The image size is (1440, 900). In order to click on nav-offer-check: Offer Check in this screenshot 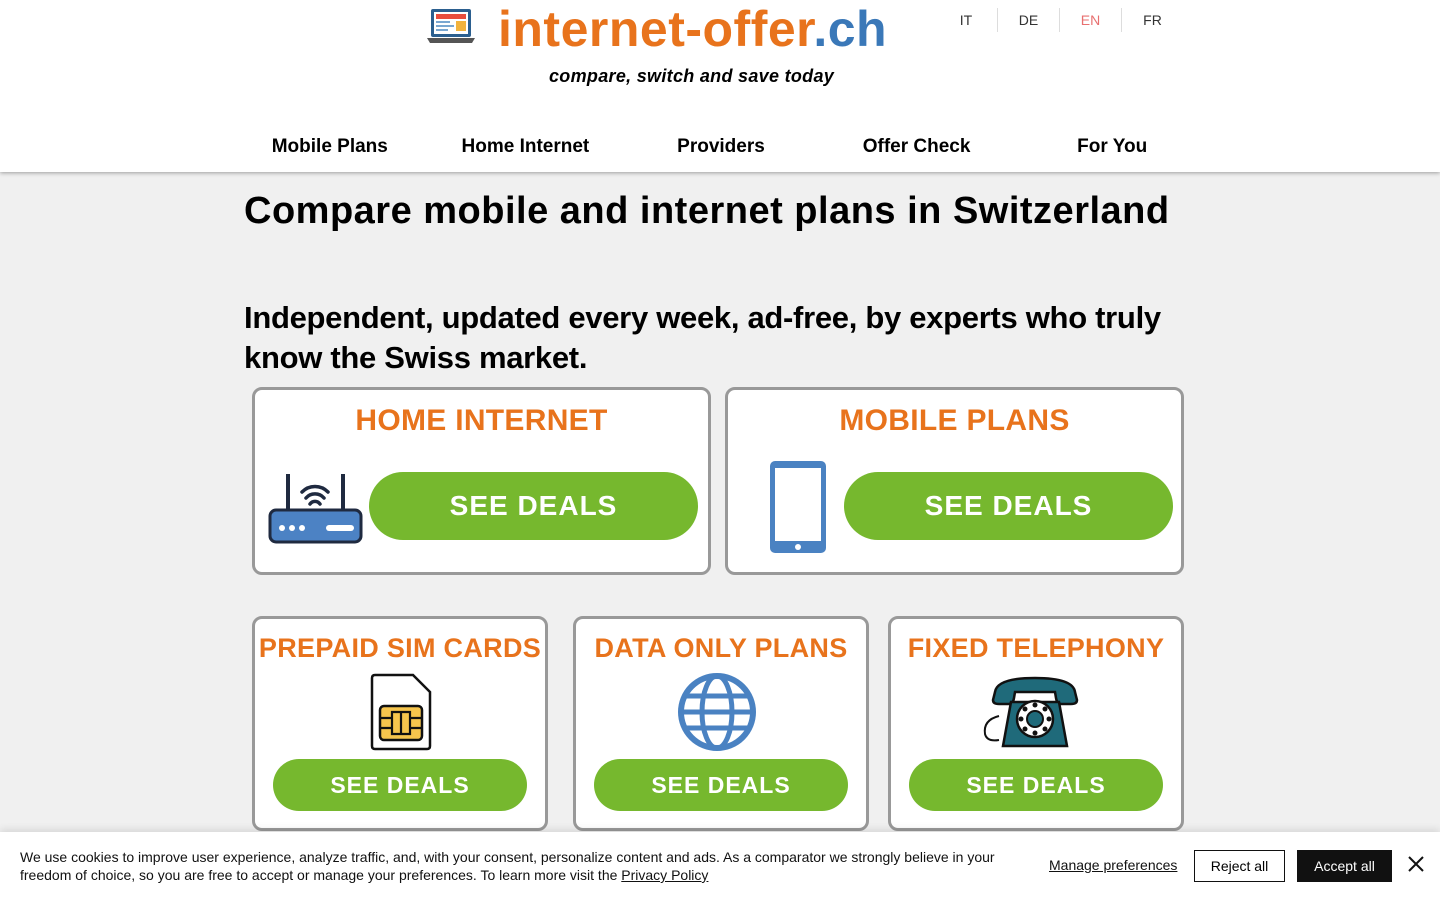, I will do `click(917, 147)`.